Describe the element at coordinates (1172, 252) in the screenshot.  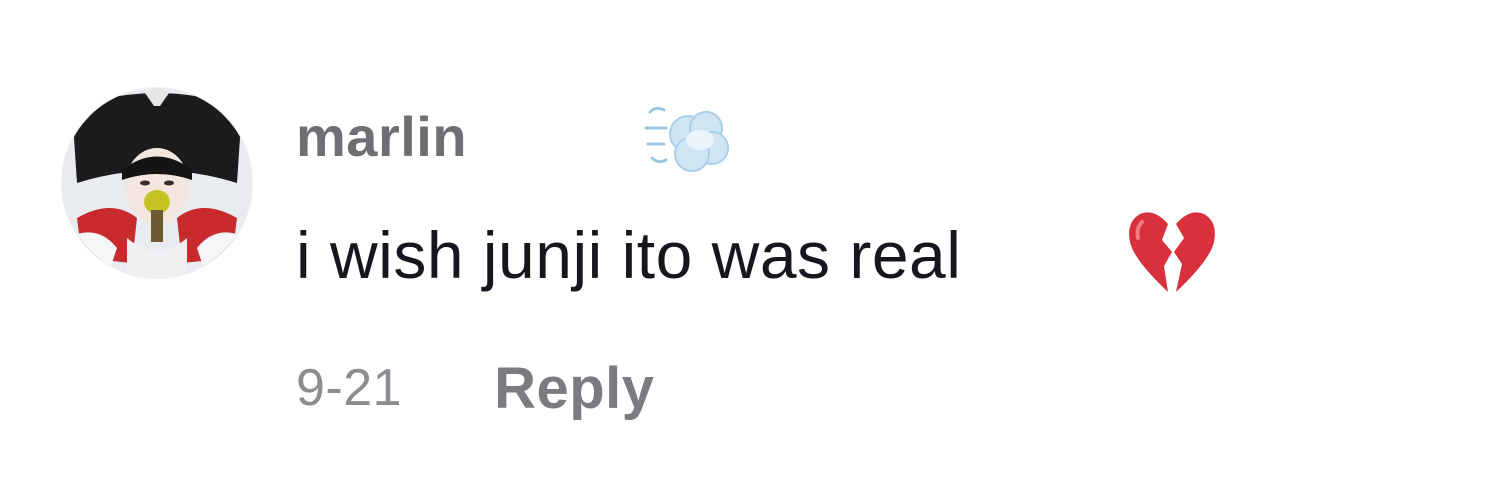
I see `broken-heart-emoji-icon` at that location.